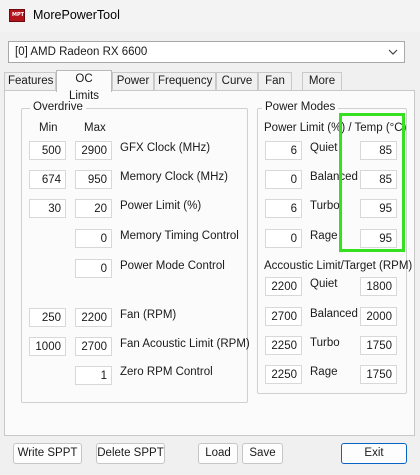  I want to click on tab-more: More, so click(322, 81).